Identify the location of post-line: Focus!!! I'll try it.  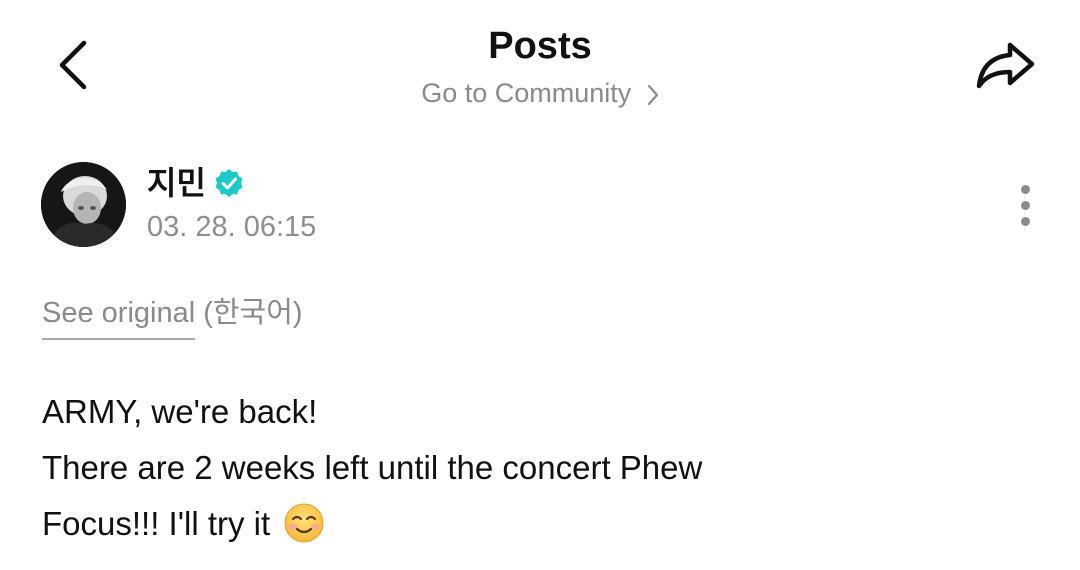
(156, 523).